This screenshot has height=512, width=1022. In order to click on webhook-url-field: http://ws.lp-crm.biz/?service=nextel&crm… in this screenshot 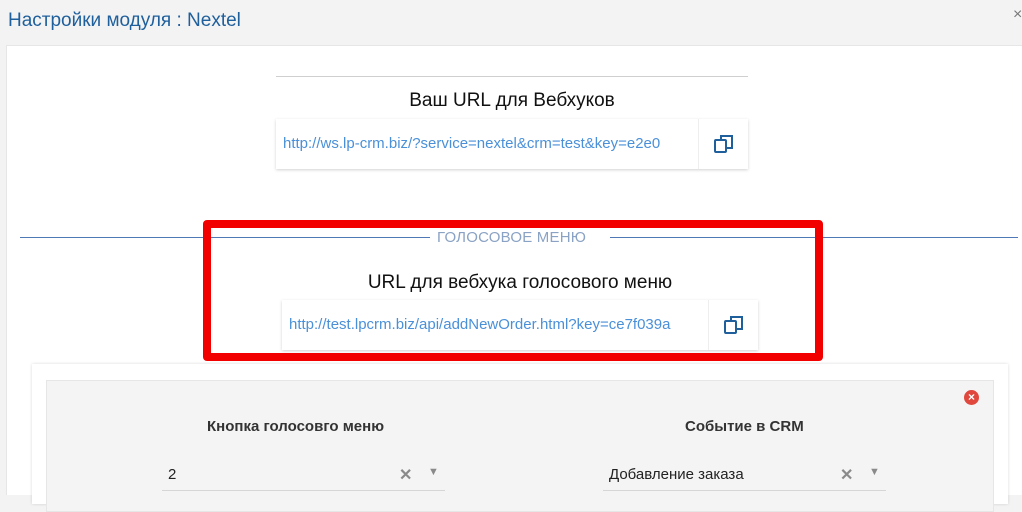, I will do `click(512, 144)`.